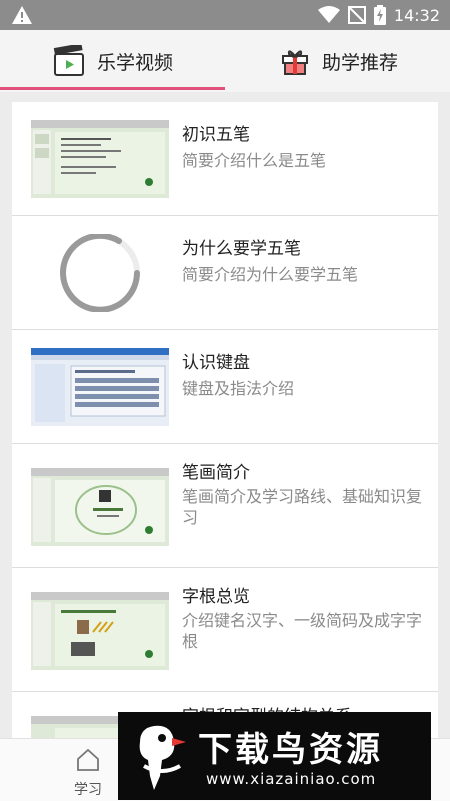  Describe the element at coordinates (112, 88) in the screenshot. I see `active-tab-indicator` at that location.